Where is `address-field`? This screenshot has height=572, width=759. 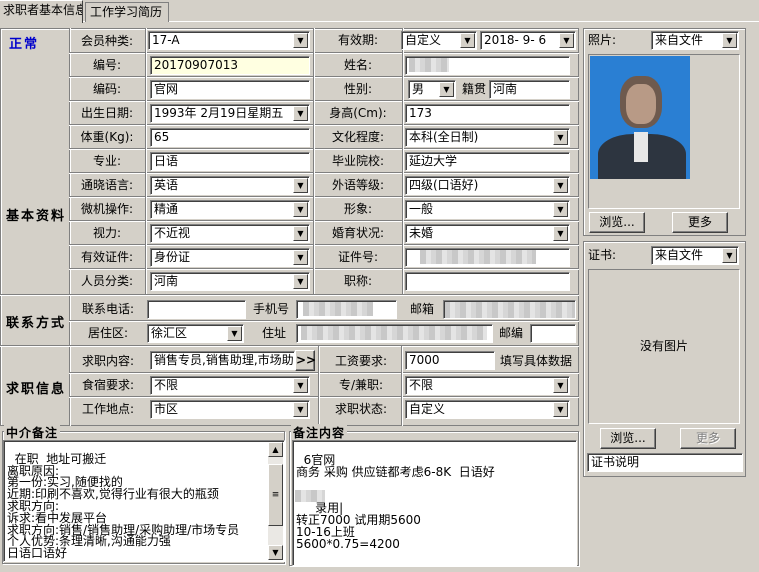
address-field is located at coordinates (394, 333).